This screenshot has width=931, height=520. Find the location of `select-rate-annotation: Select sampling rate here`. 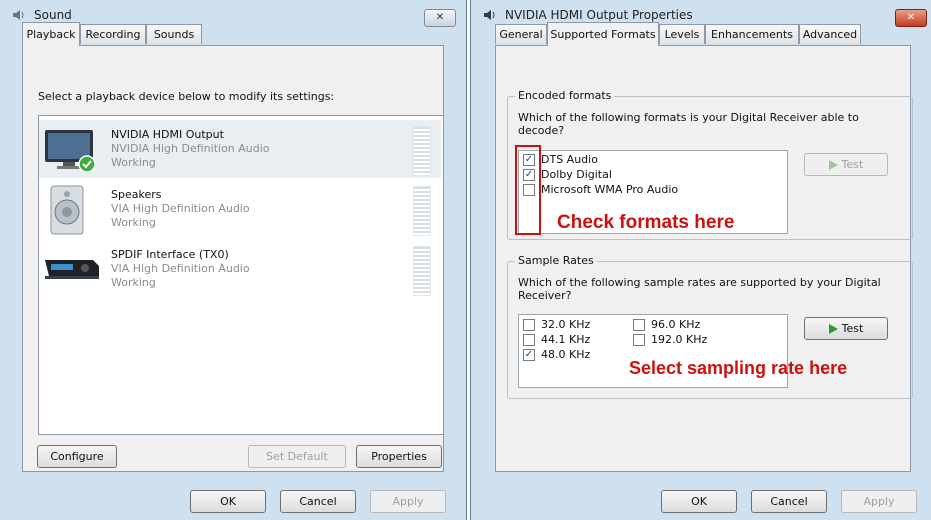

select-rate-annotation: Select sampling rate here is located at coordinates (738, 368).